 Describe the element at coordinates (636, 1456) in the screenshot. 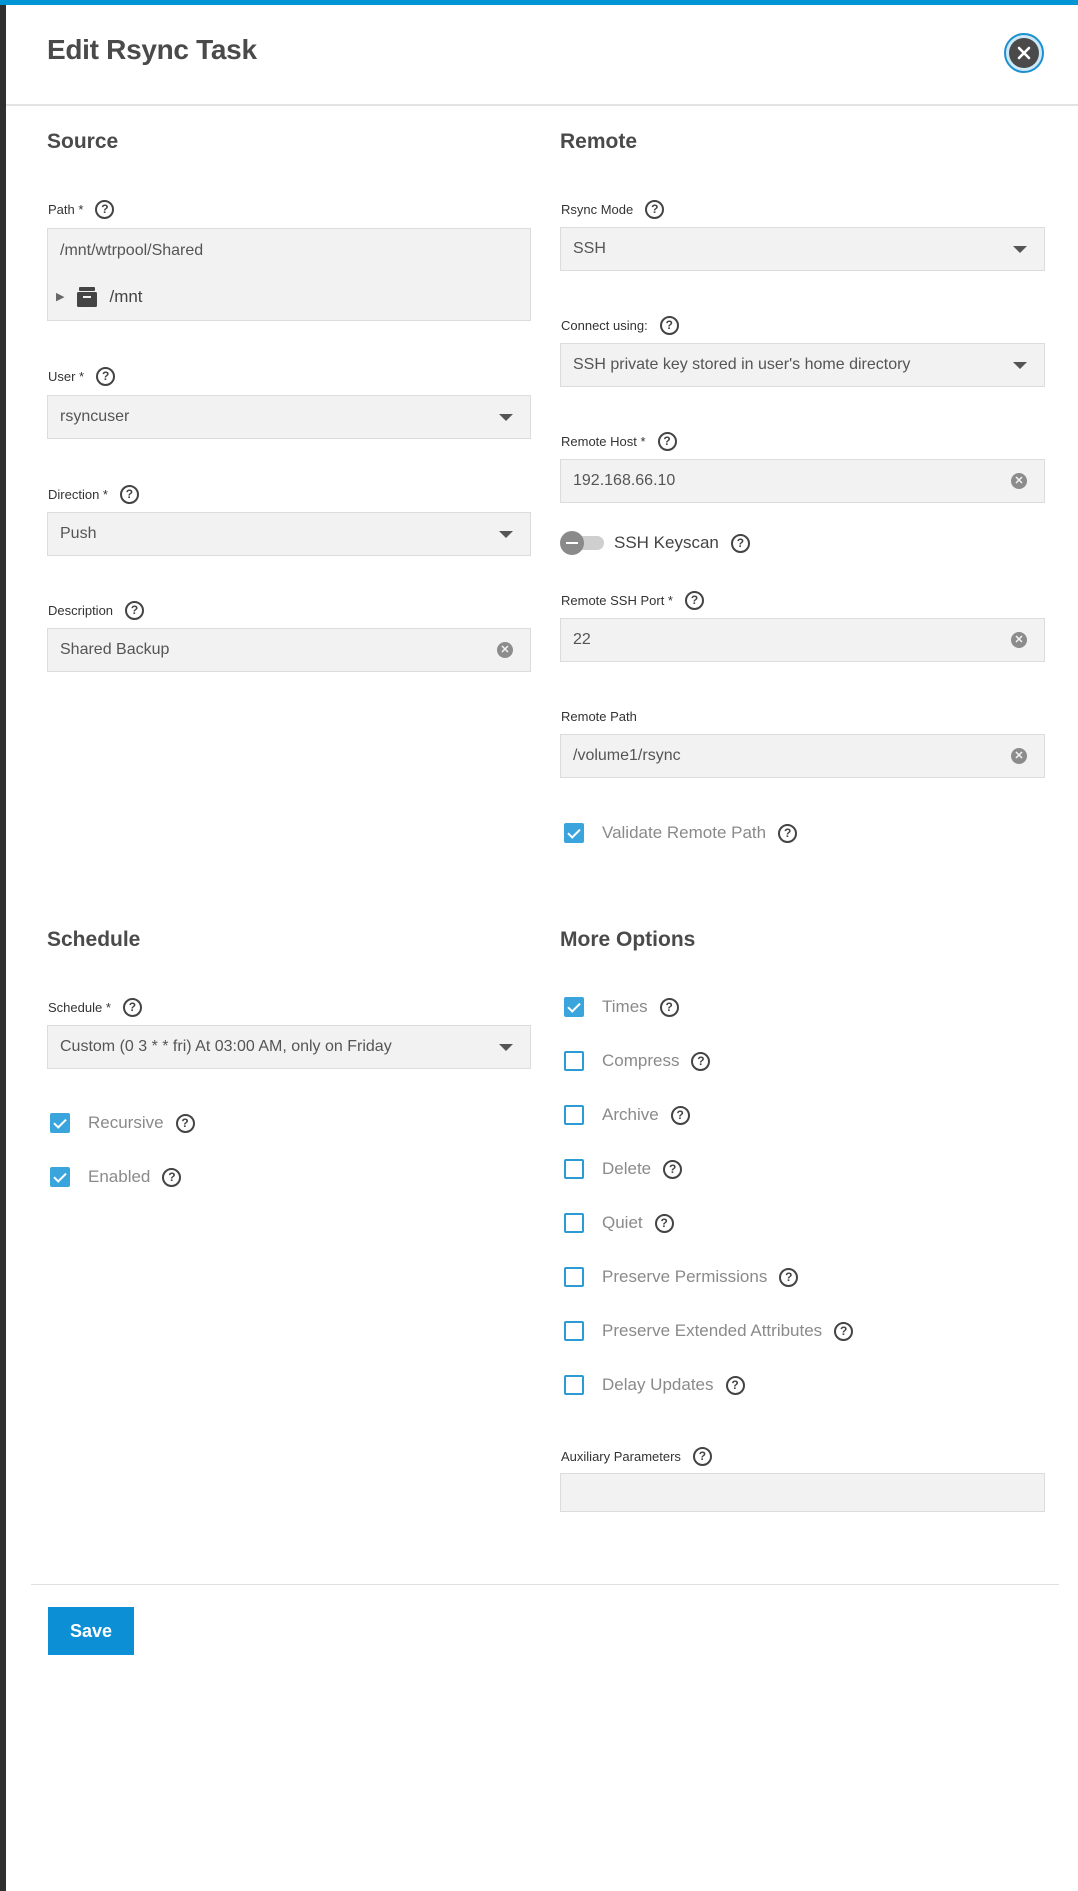

I see `auxiliary-parameters-label: Auxiliary Parameters?` at that location.